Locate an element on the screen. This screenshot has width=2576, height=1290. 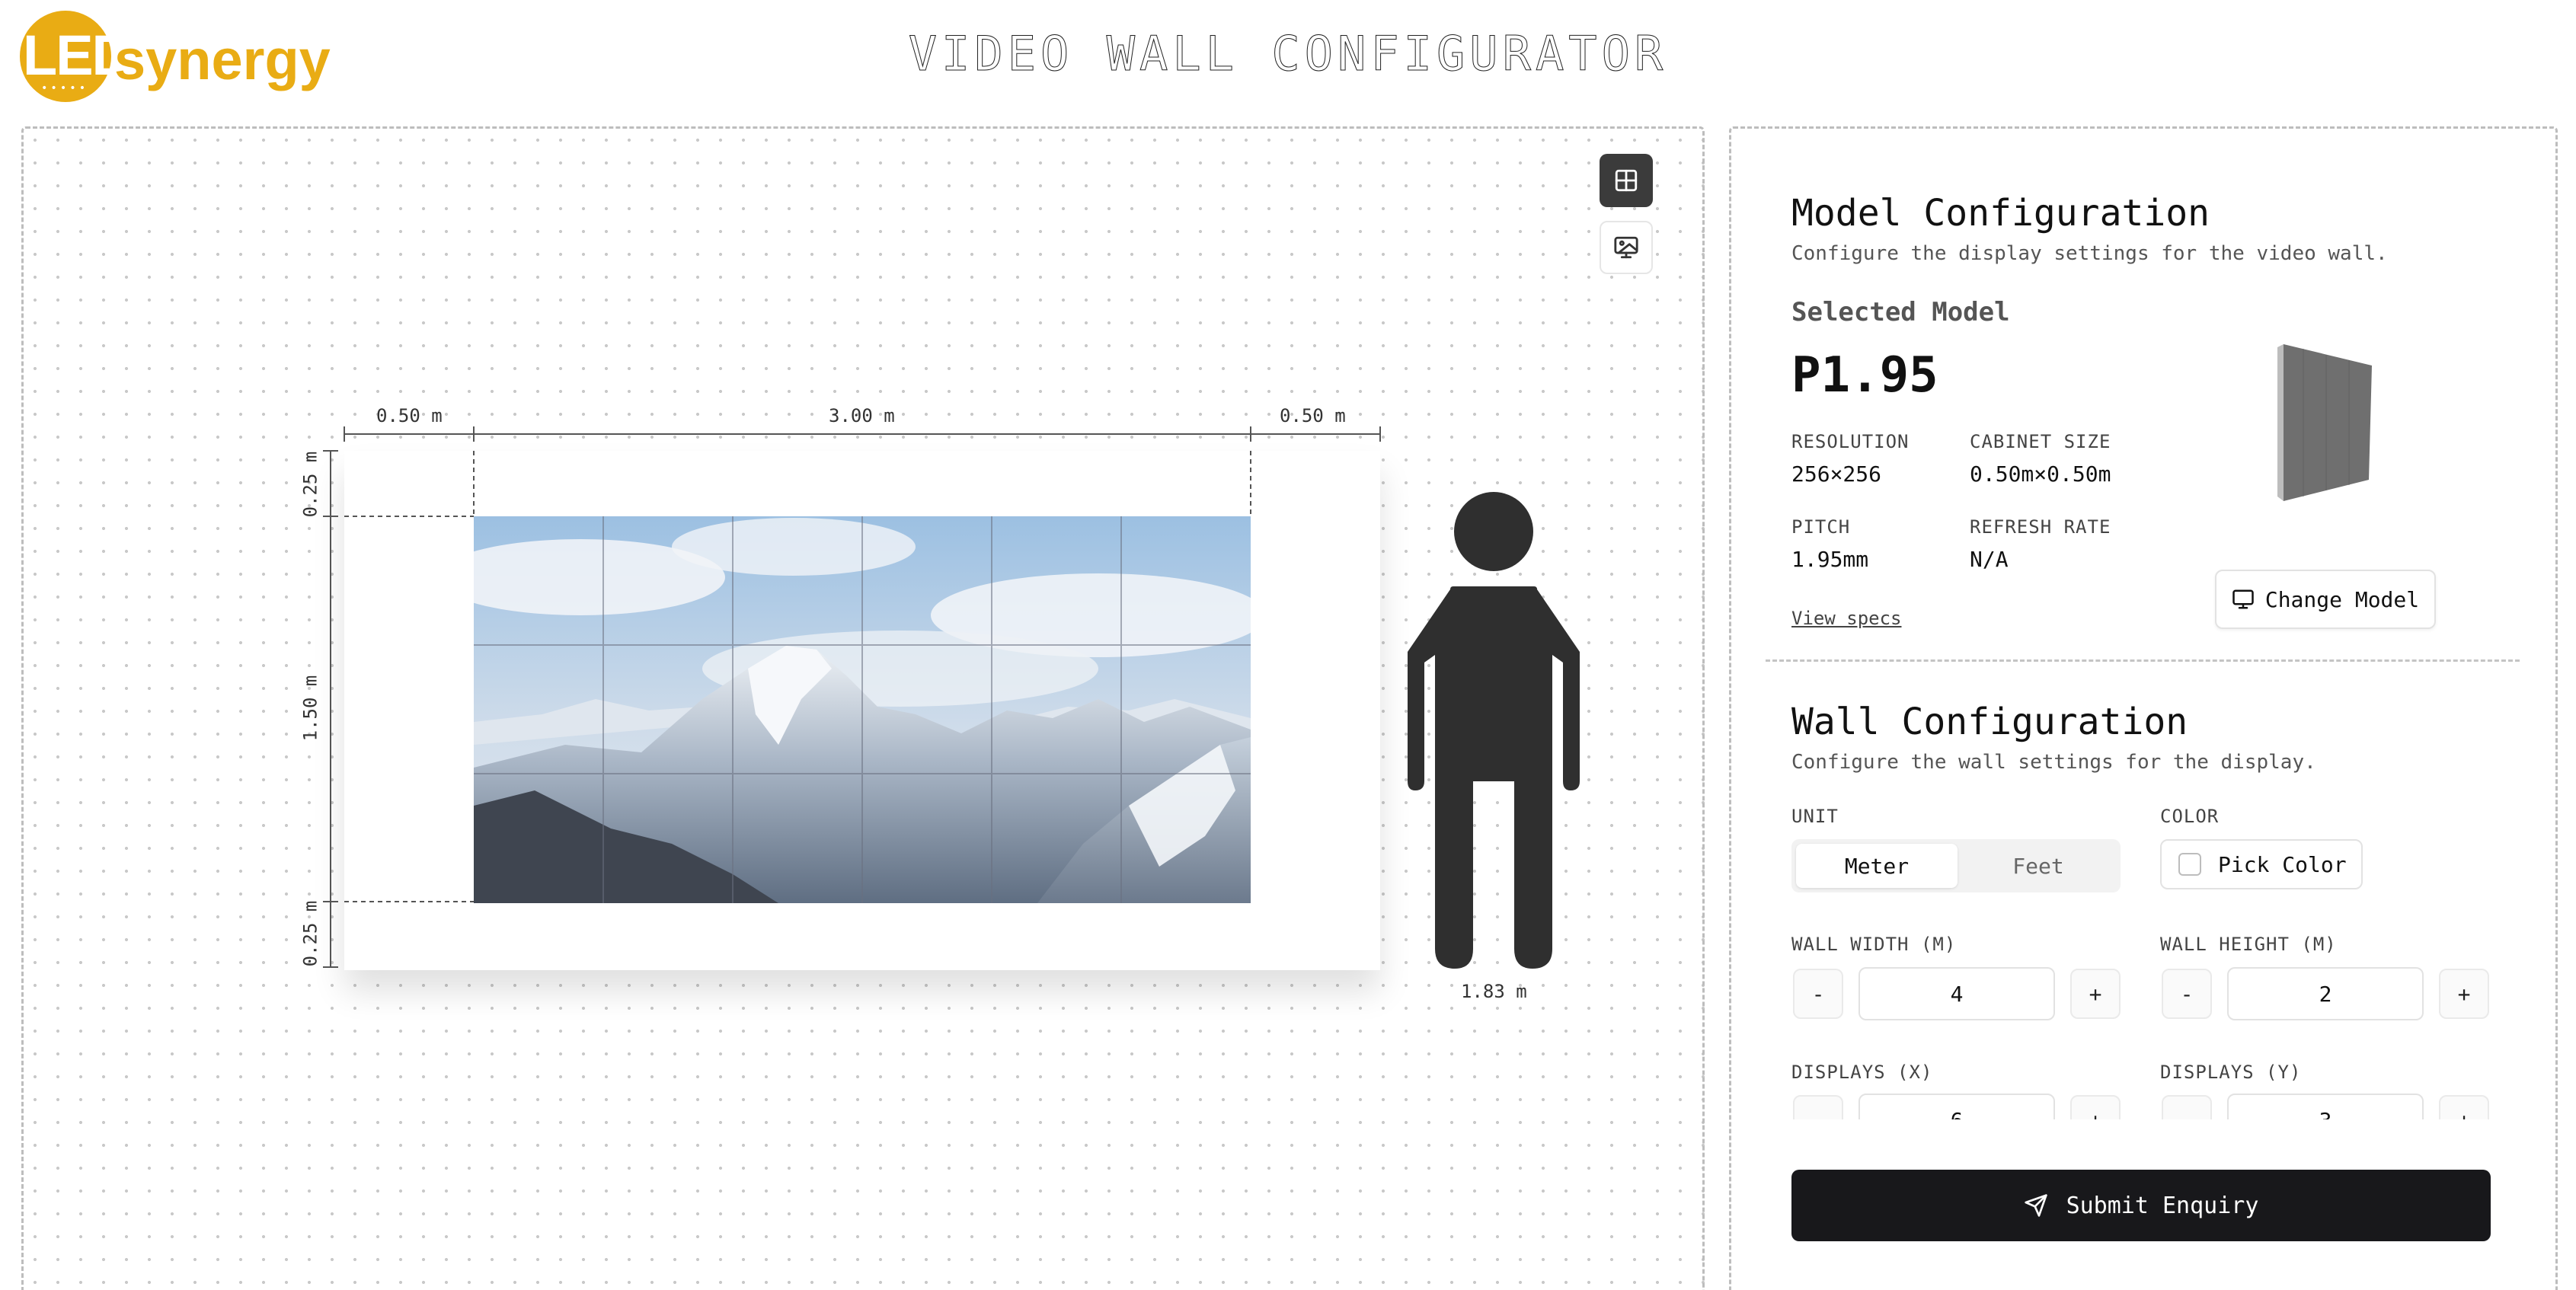
wall-height-label: WALL HEIGHT (M) is located at coordinates (2248, 944).